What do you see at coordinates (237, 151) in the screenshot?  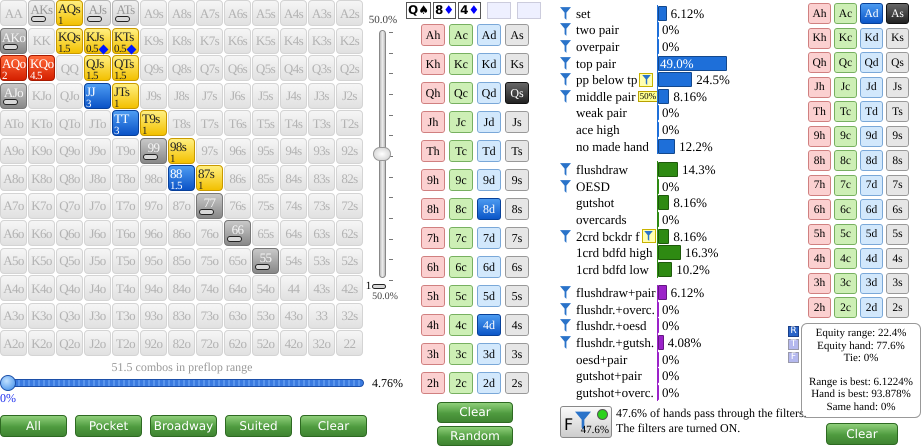 I see `range-cell: 96s` at bounding box center [237, 151].